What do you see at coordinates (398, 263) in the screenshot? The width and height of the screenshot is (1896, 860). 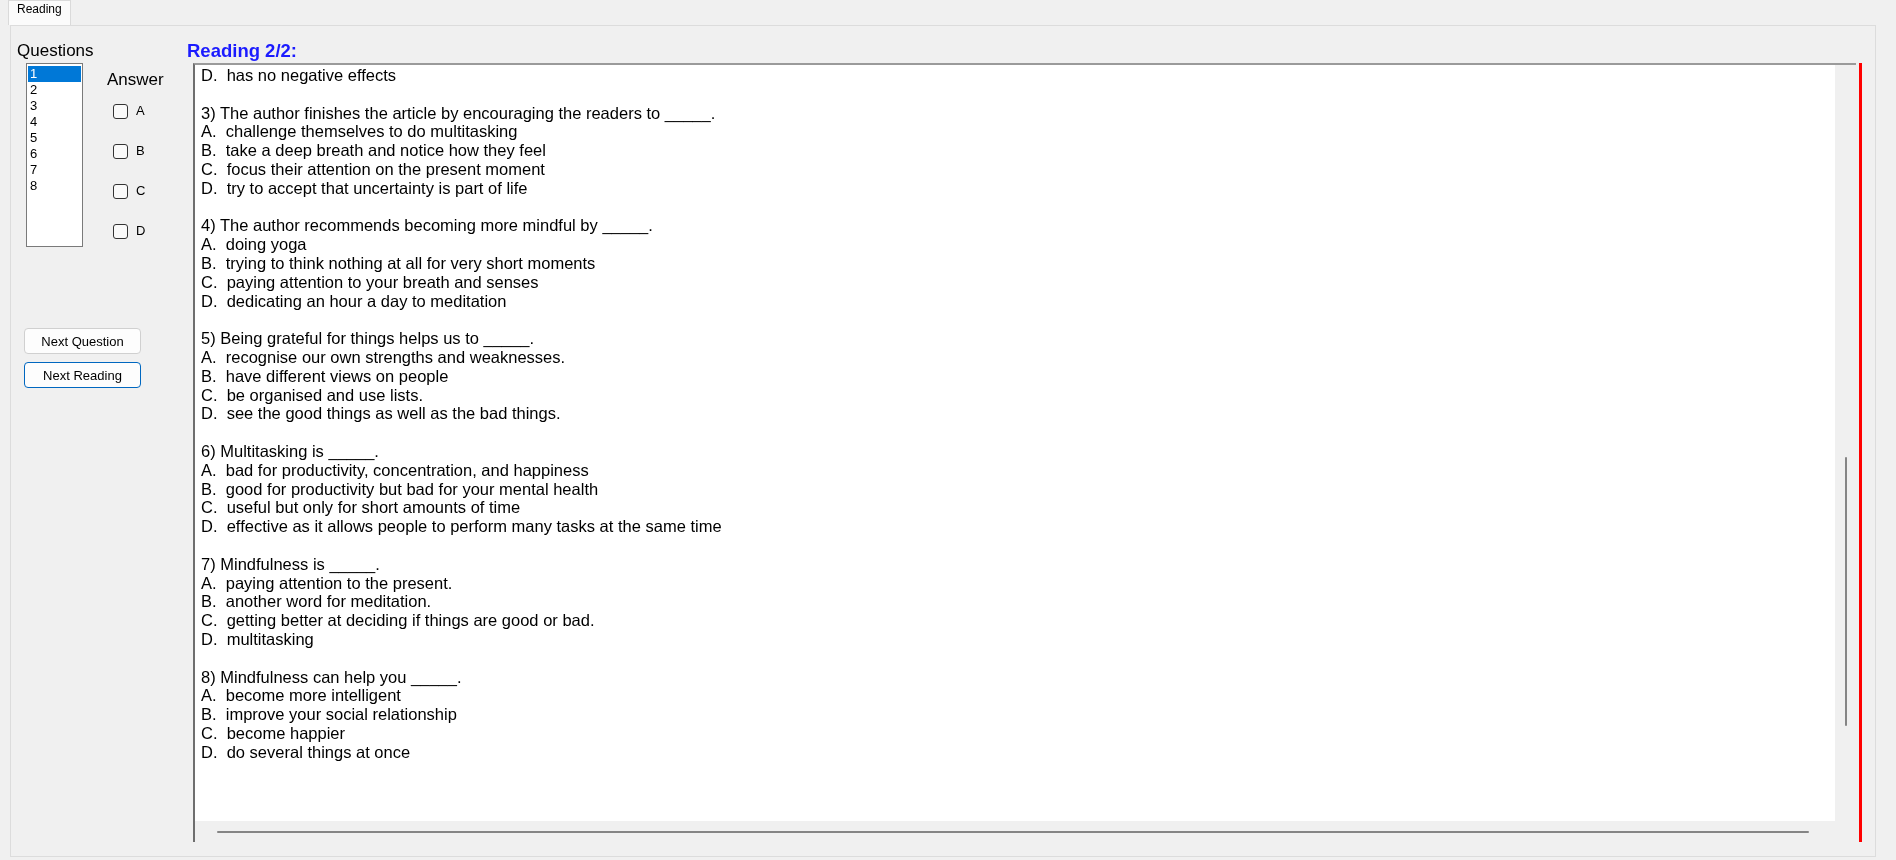 I see `answer-option-text: B. trying to think nothing at all for very short moments` at bounding box center [398, 263].